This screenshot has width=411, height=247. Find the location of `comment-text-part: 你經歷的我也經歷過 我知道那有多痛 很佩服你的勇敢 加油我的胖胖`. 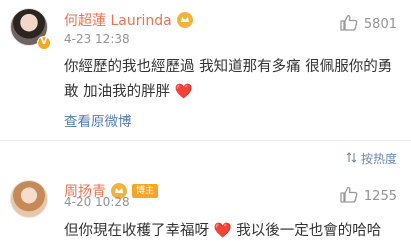

comment-text-part: 你經歷的我也經歷過 我知道那有多痛 很佩服你的勇敢 加油我的胖胖 is located at coordinates (228, 79).